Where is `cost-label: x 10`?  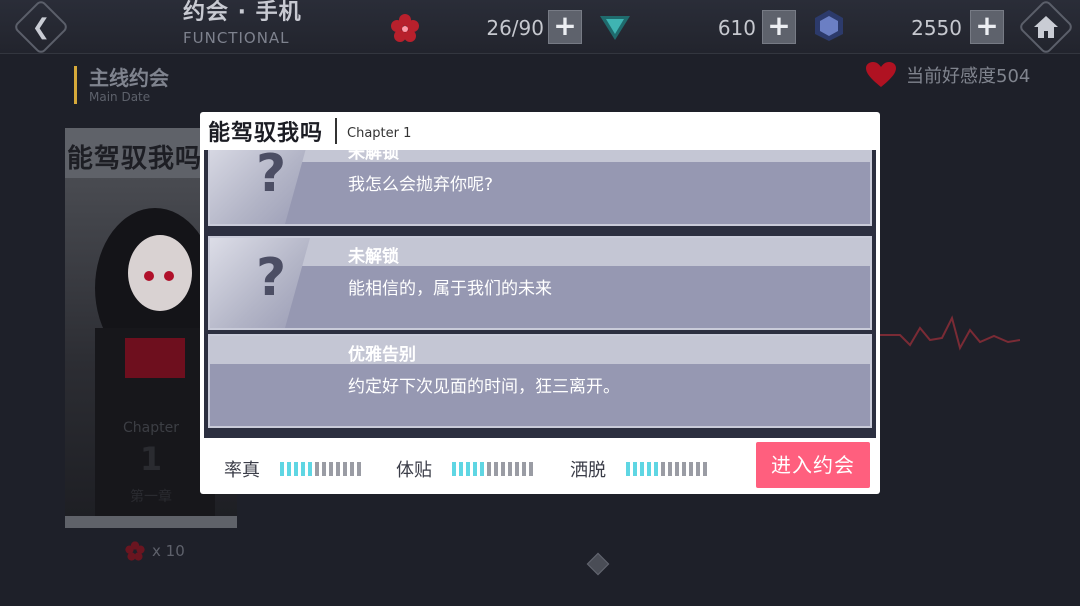 cost-label: x 10 is located at coordinates (168, 551).